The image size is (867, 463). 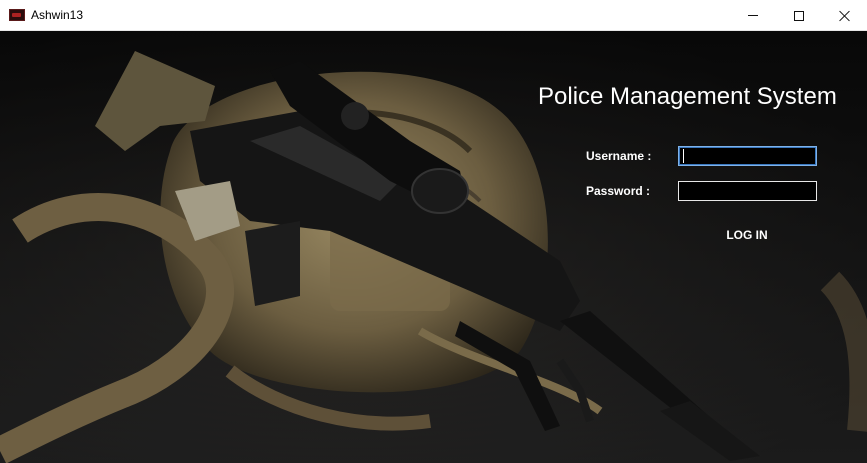 I want to click on maximize-icon, so click(x=799, y=15).